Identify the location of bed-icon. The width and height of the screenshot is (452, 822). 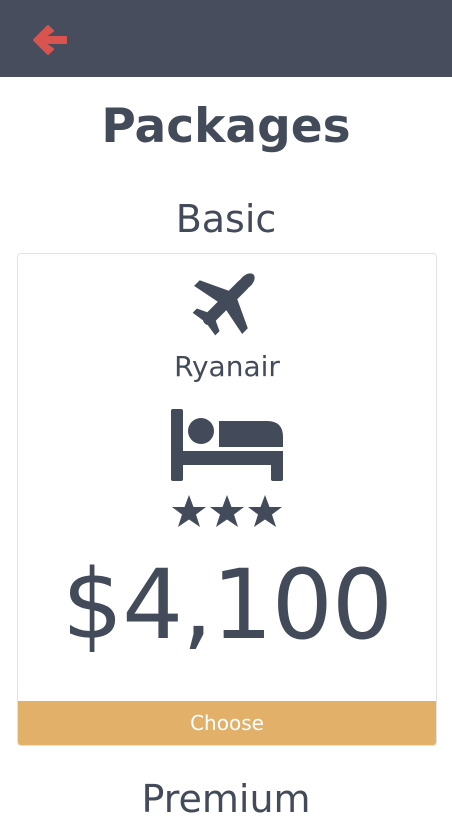
(227, 445).